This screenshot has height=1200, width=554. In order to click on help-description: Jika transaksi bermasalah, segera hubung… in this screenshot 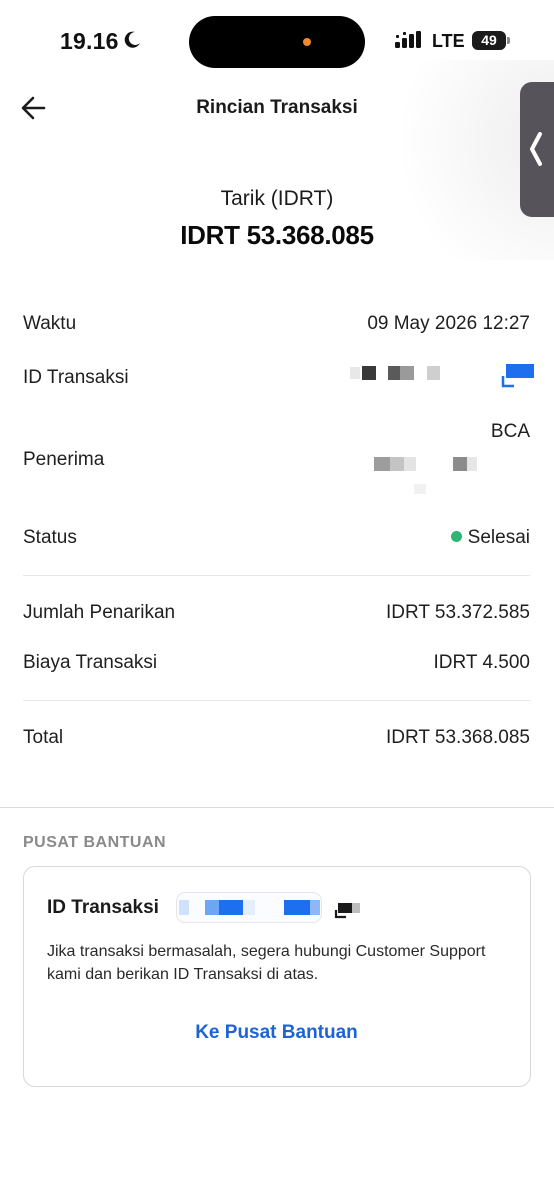, I will do `click(266, 963)`.